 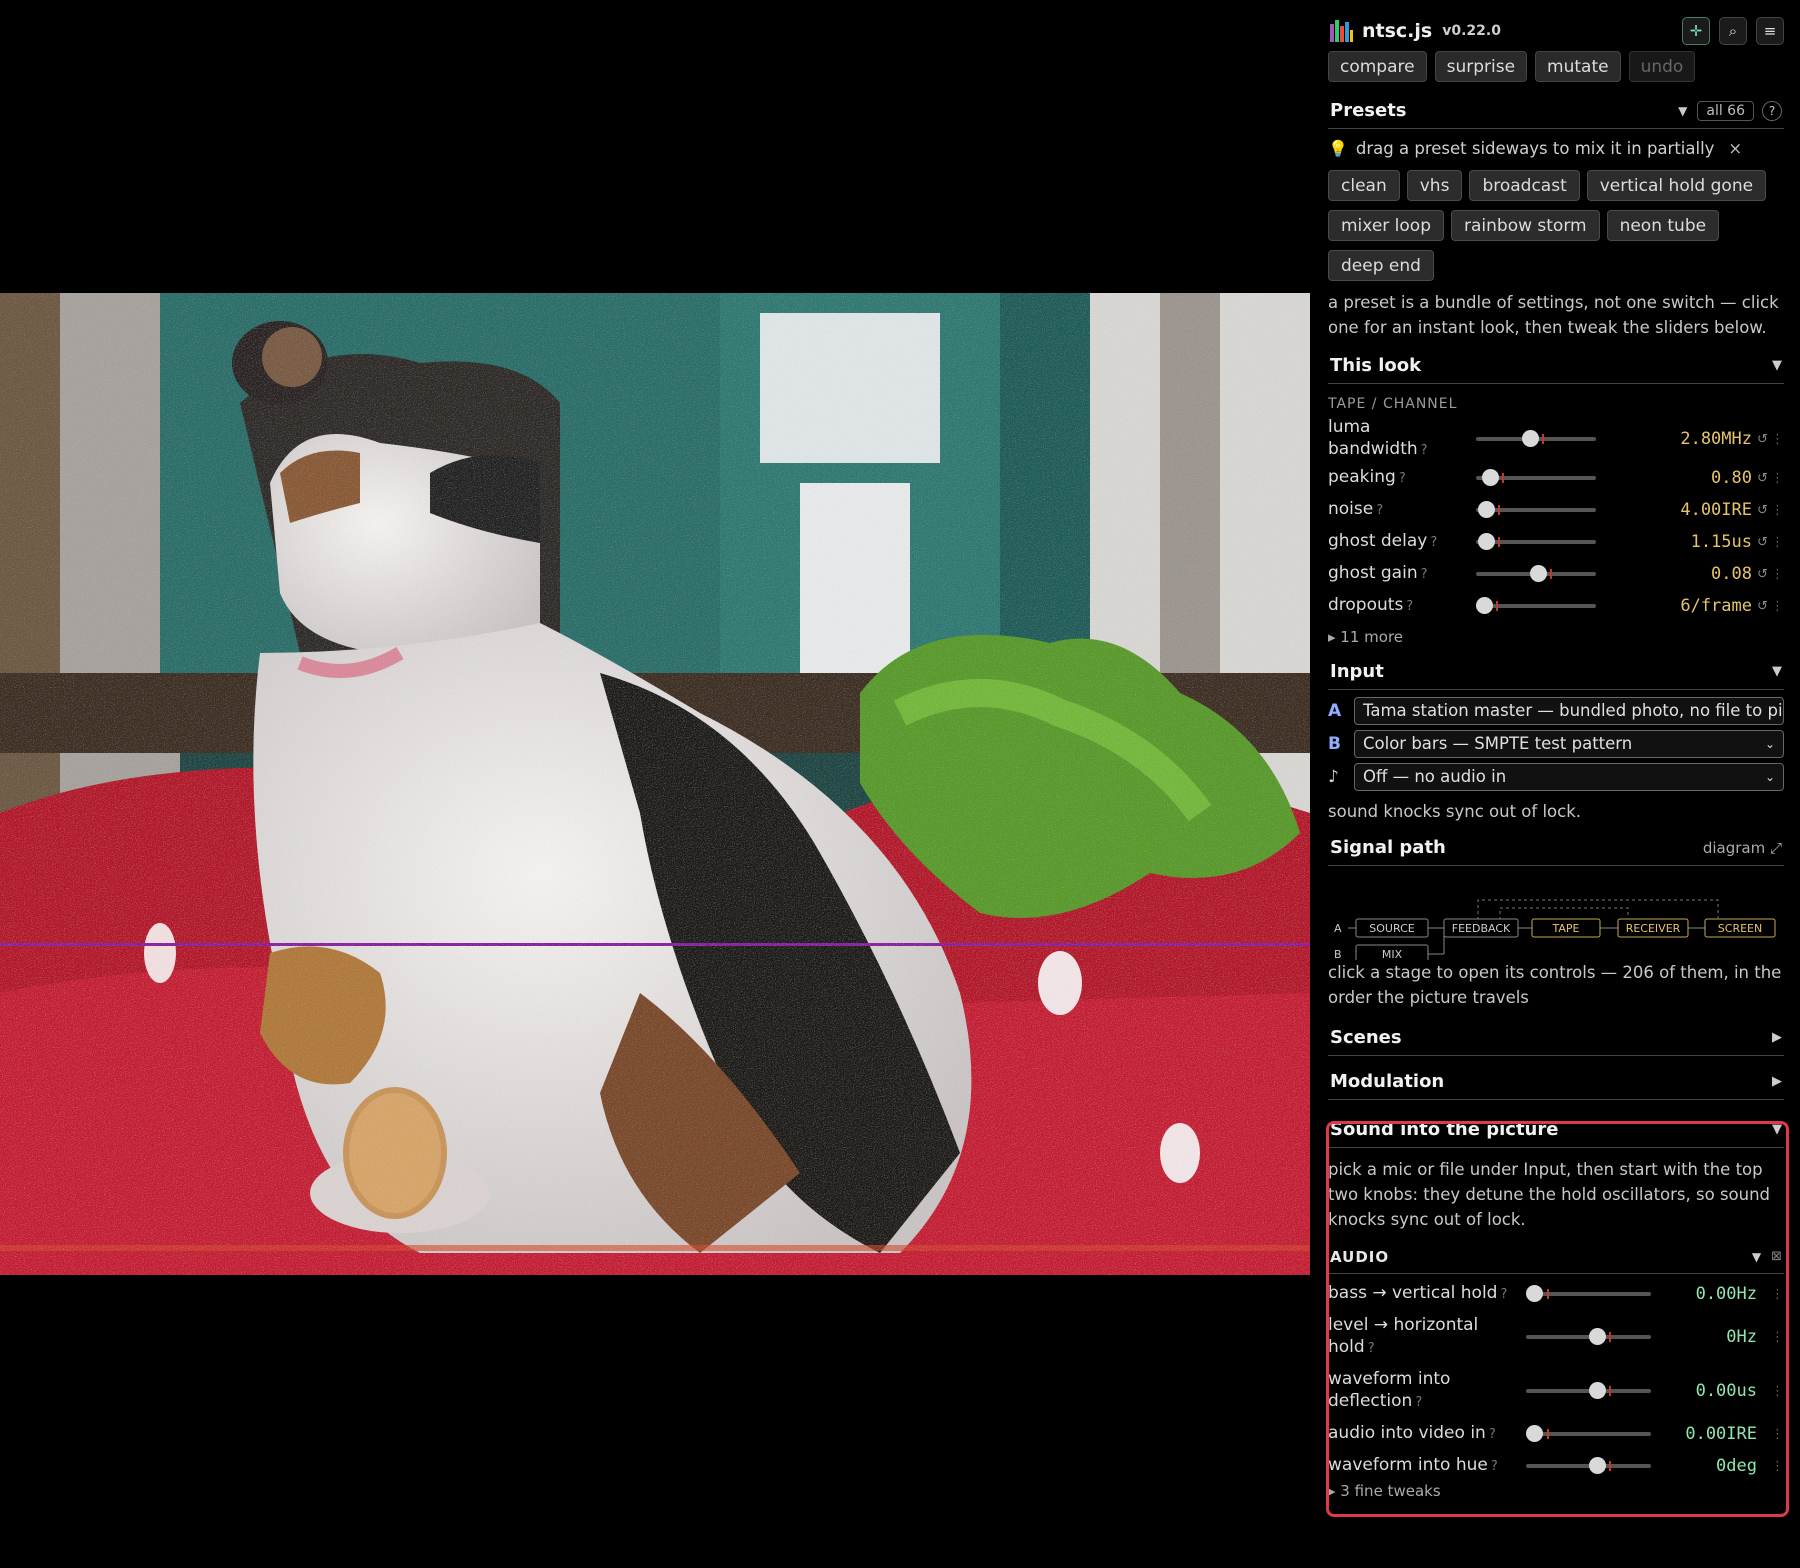 What do you see at coordinates (1556, 1257) in the screenshot?
I see `audio-group-header: AUDIO ▼ ⊠` at bounding box center [1556, 1257].